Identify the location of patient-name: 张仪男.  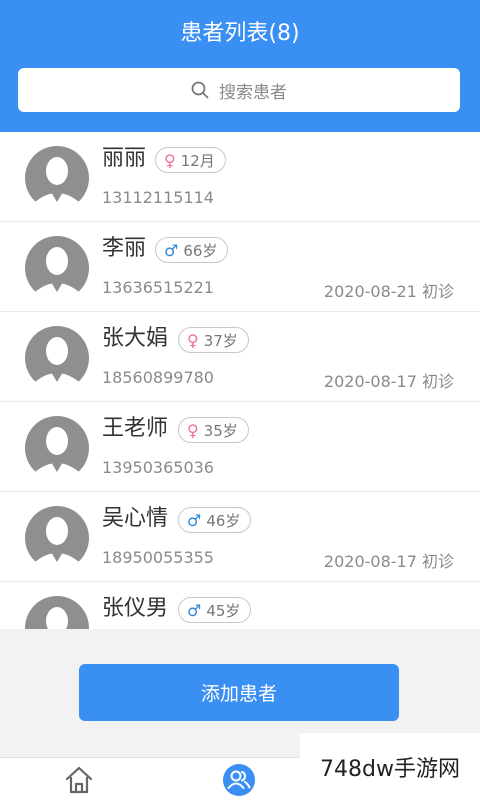
(135, 608).